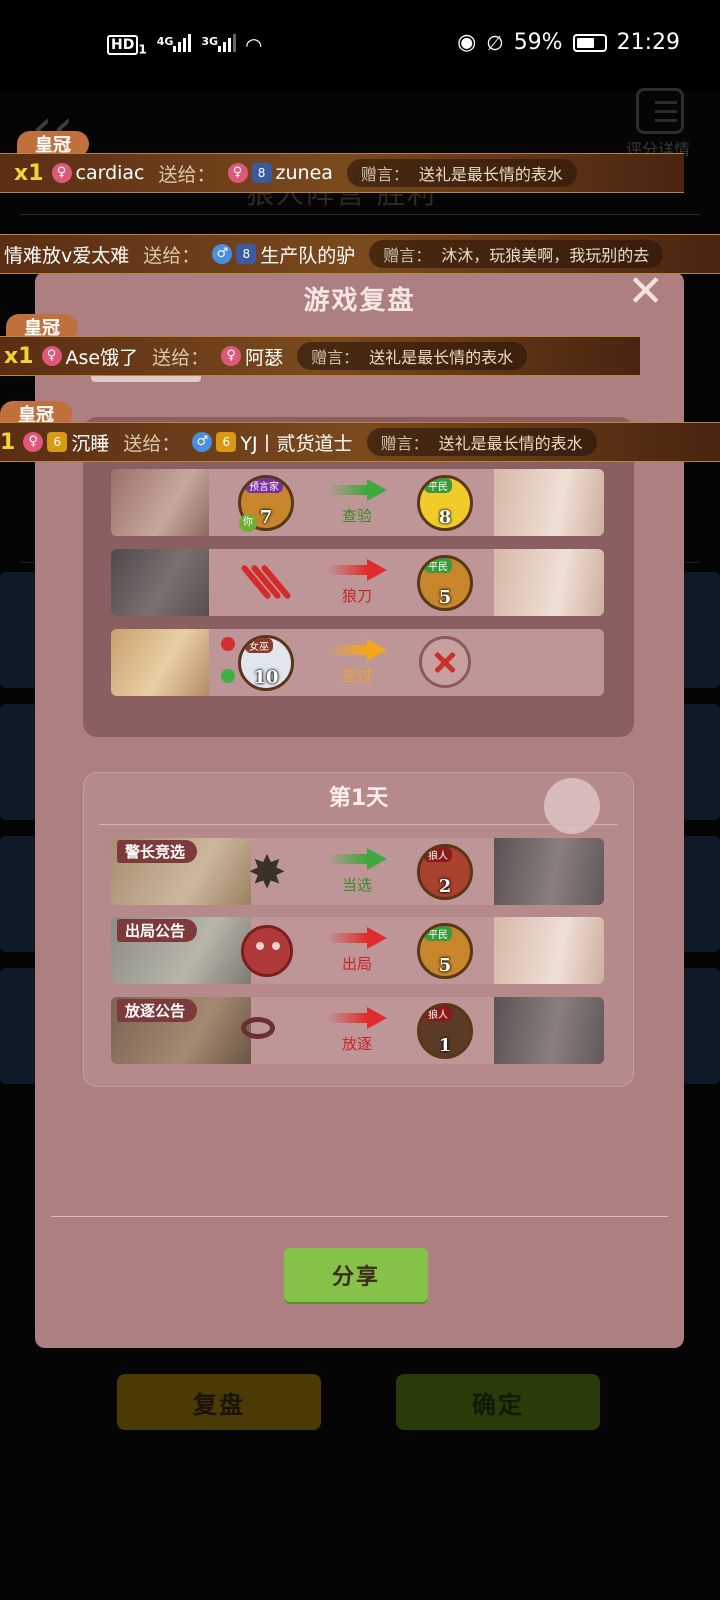 This screenshot has width=720, height=1600. Describe the element at coordinates (308, 255) in the screenshot. I see `gift-receiver: 生产队的驴` at that location.